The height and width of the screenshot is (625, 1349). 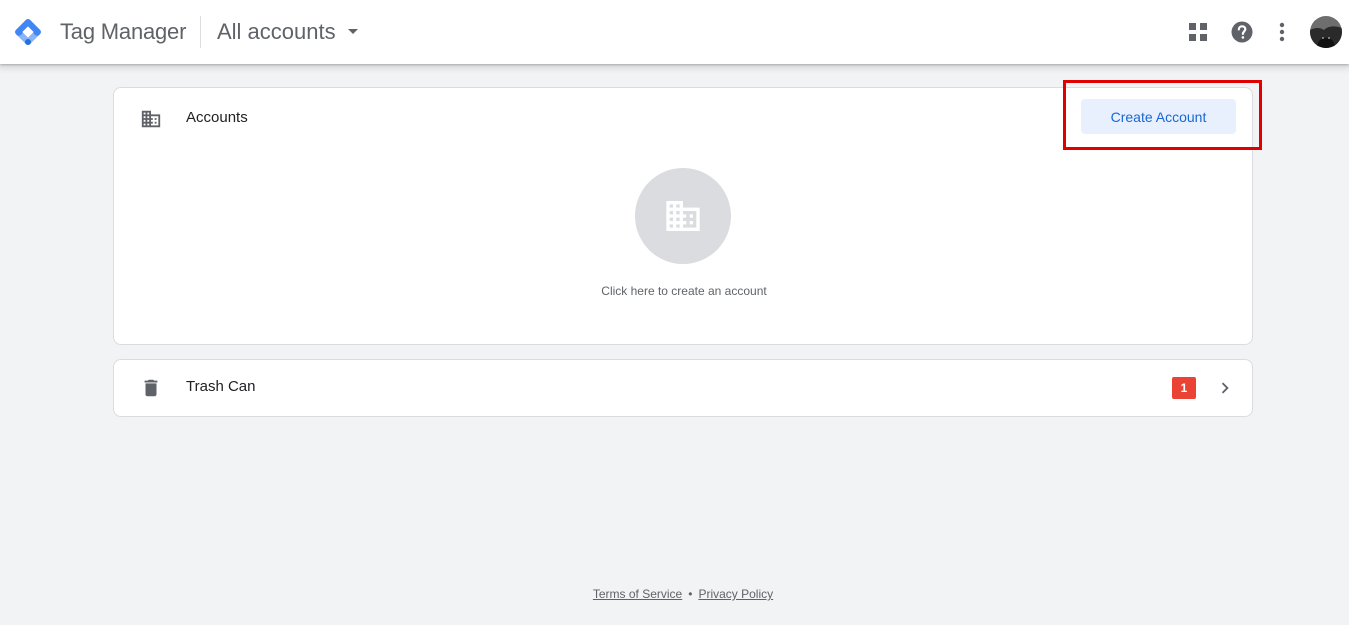 What do you see at coordinates (276, 31) in the screenshot?
I see `account-switcher-label: All accounts` at bounding box center [276, 31].